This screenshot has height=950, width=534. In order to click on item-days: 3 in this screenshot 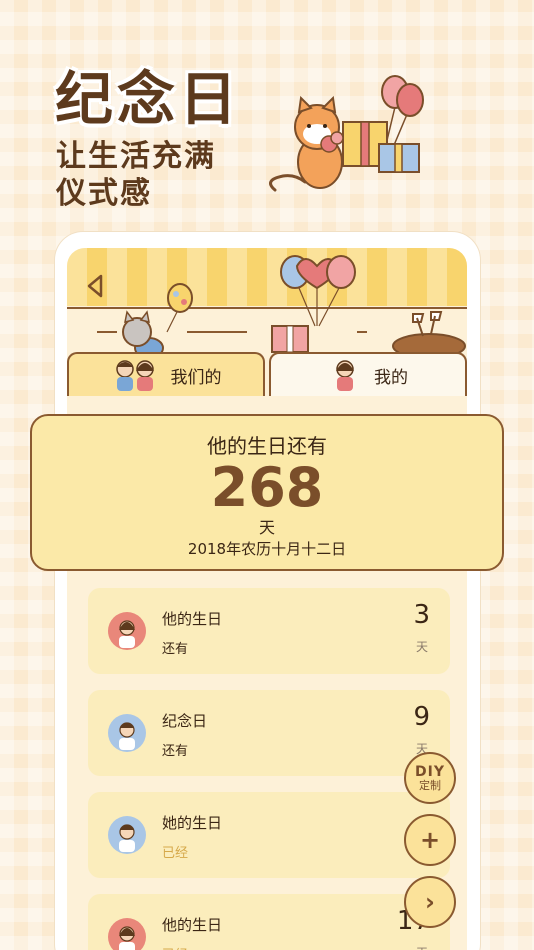, I will do `click(421, 615)`.